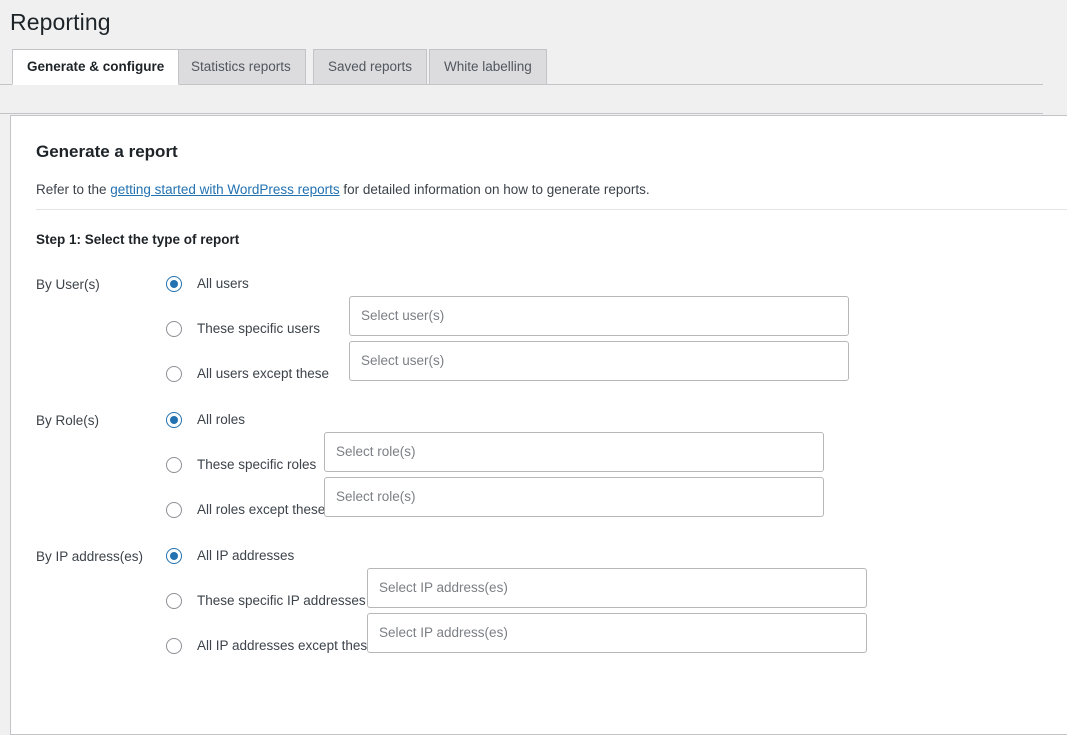  What do you see at coordinates (245, 556) in the screenshot?
I see `radio-label-all-ips: All IP addresses` at bounding box center [245, 556].